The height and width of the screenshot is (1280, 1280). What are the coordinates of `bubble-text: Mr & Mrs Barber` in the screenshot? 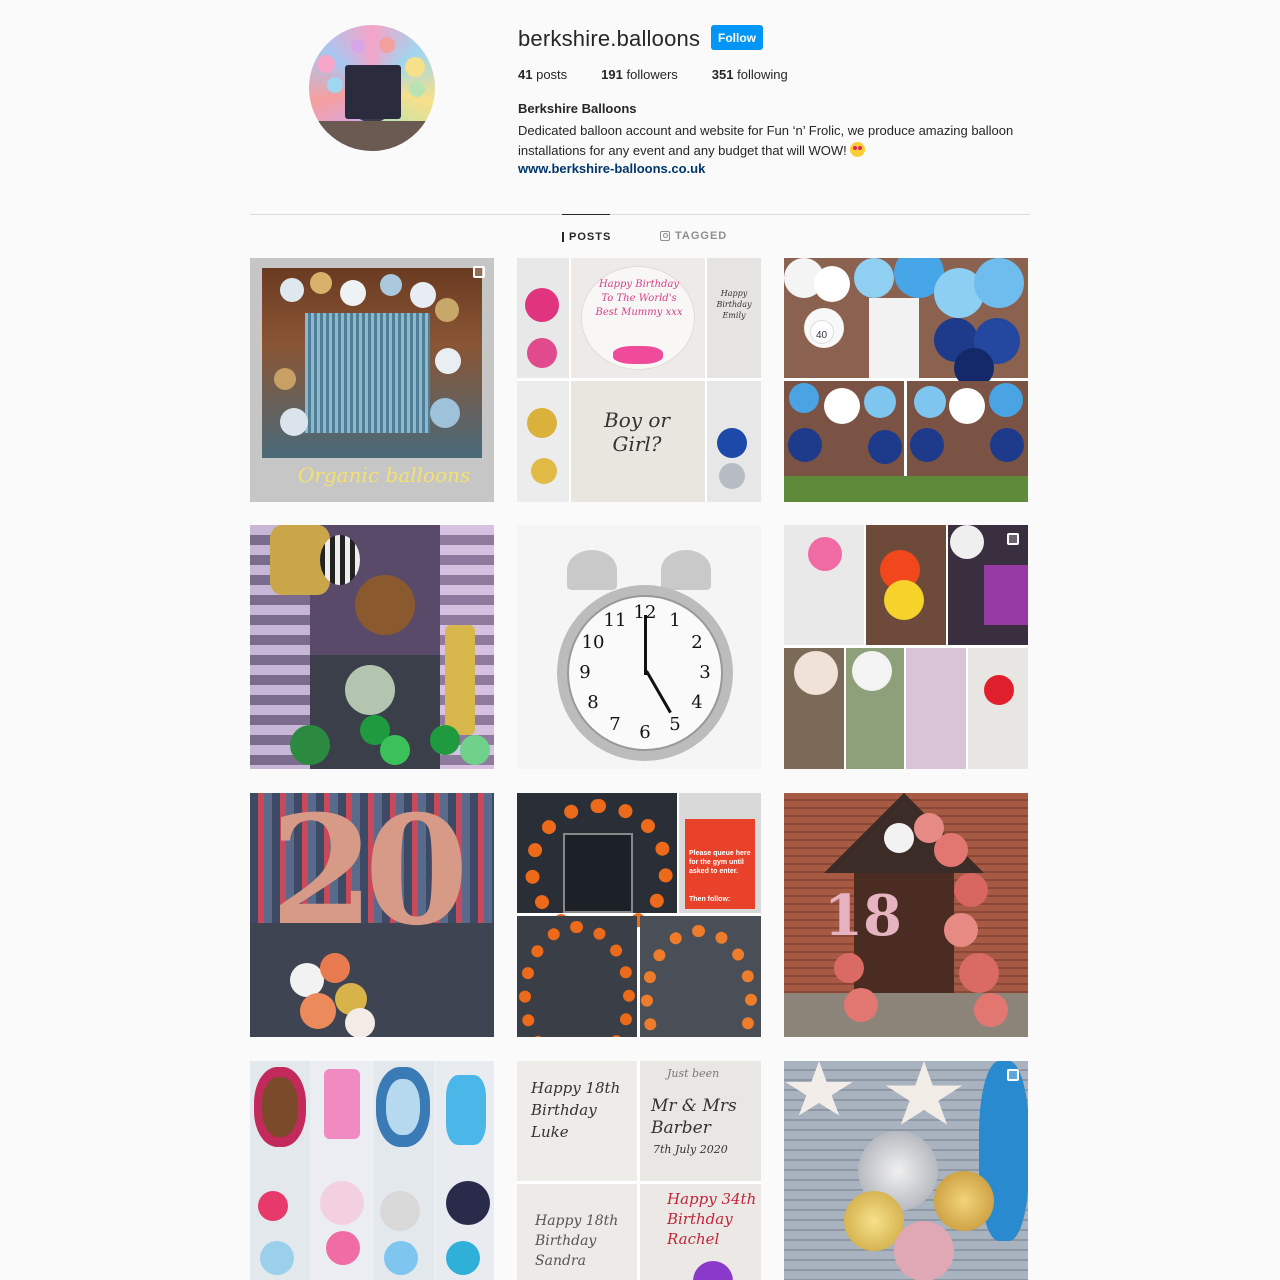 It's located at (694, 1117).